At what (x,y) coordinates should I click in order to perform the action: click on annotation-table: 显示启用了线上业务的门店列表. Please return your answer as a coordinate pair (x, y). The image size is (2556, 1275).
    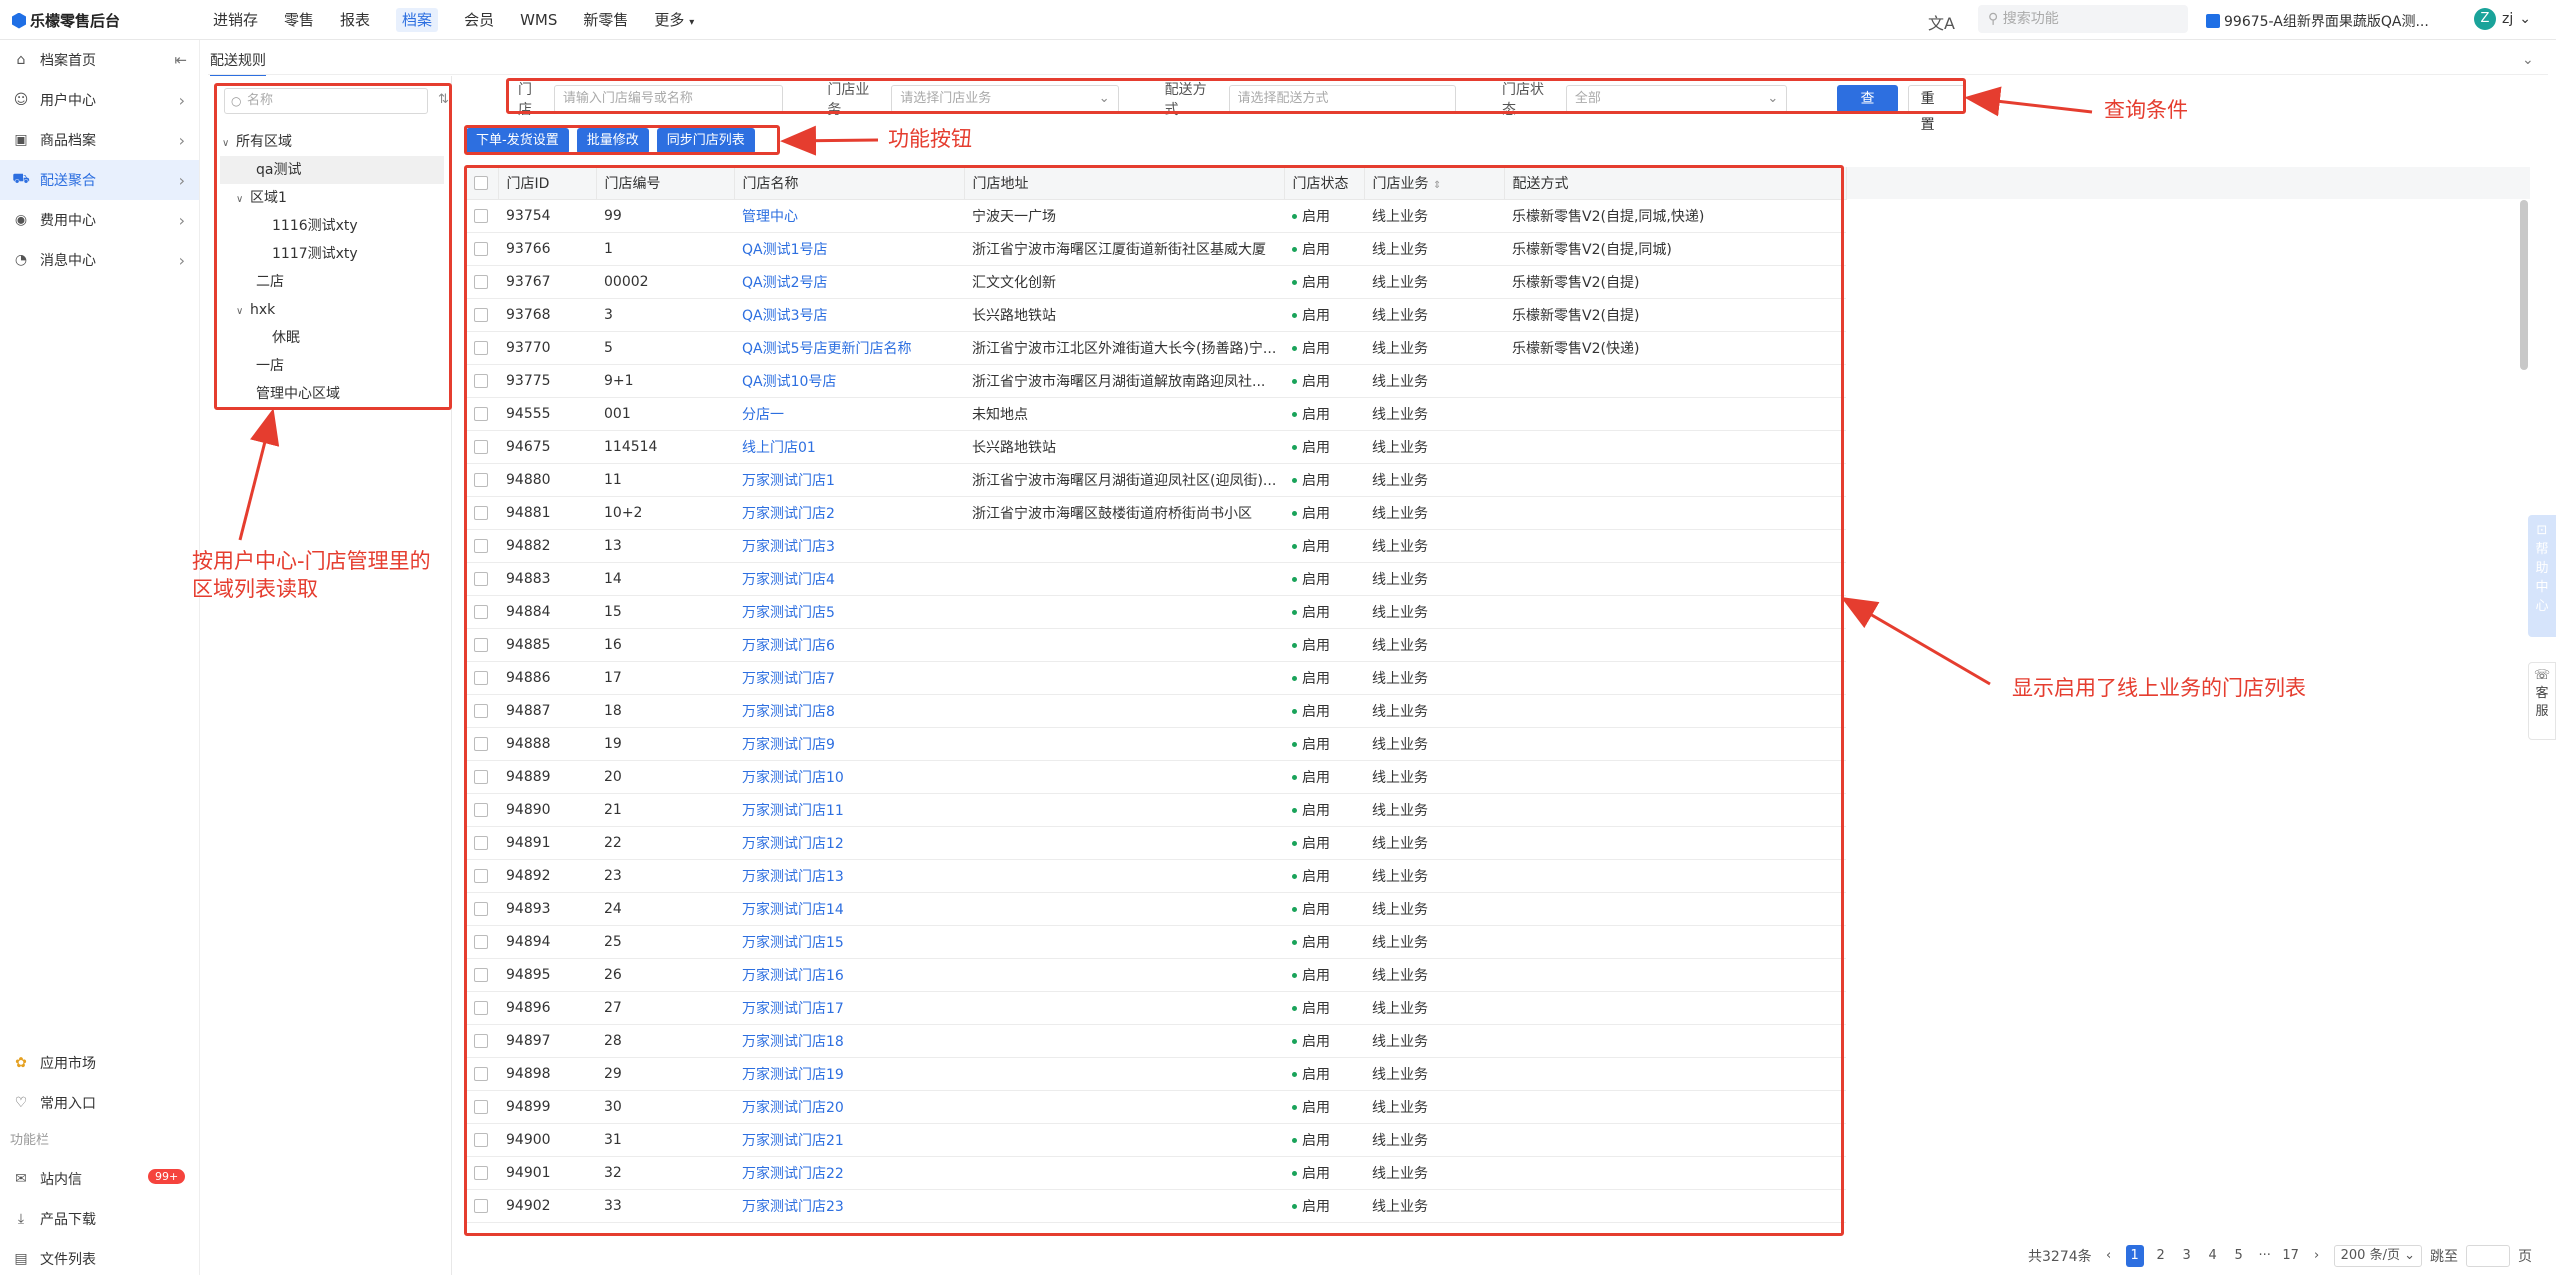
    Looking at the image, I should click on (2159, 688).